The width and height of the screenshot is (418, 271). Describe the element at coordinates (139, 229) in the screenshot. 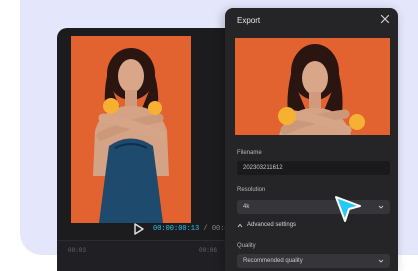

I see `play-icon` at that location.